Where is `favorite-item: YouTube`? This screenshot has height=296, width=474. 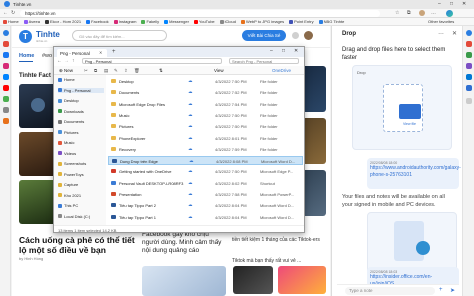 favorite-item: YouTube is located at coordinates (204, 21).